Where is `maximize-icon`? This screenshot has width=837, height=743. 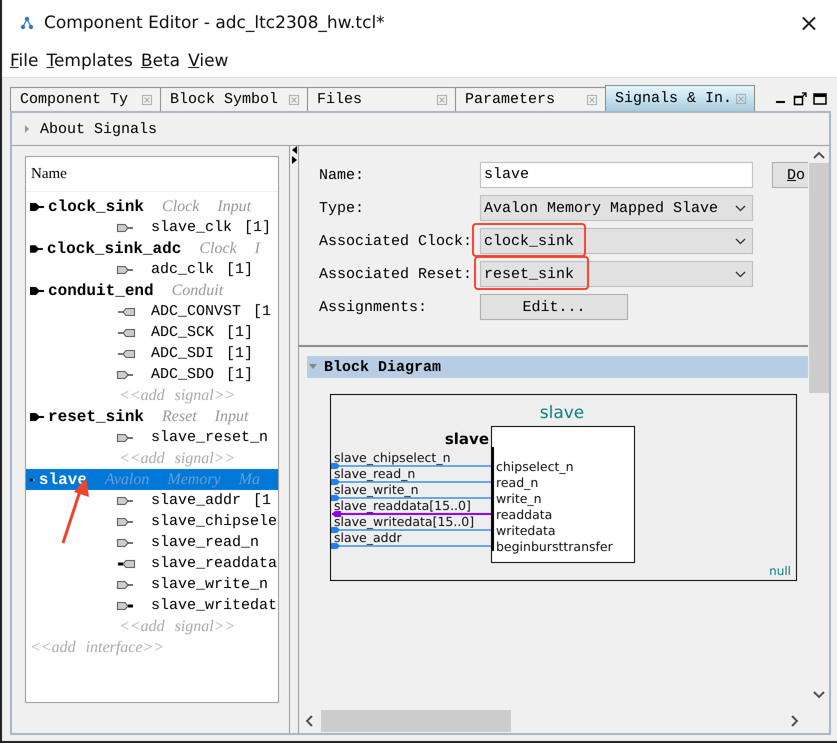
maximize-icon is located at coordinates (820, 99).